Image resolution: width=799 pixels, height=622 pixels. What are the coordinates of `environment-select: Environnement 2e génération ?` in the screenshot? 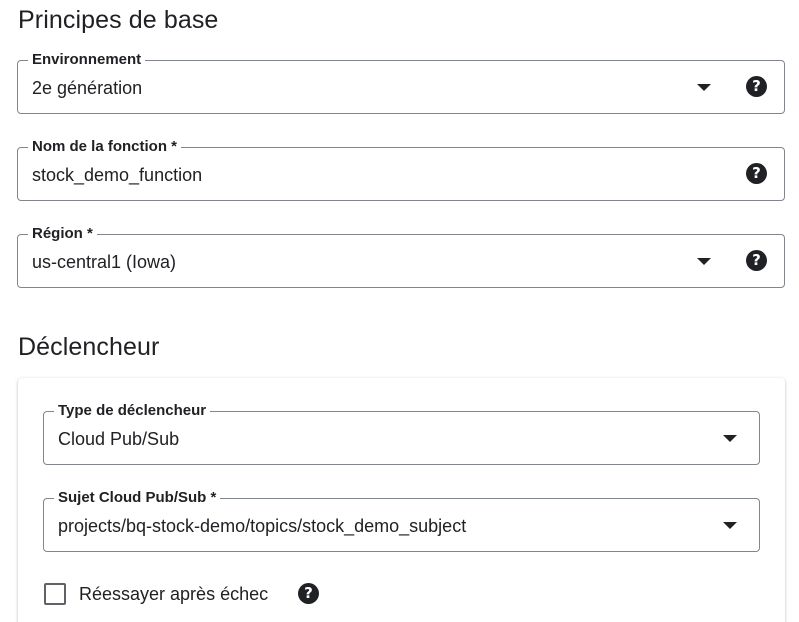 It's located at (401, 82).